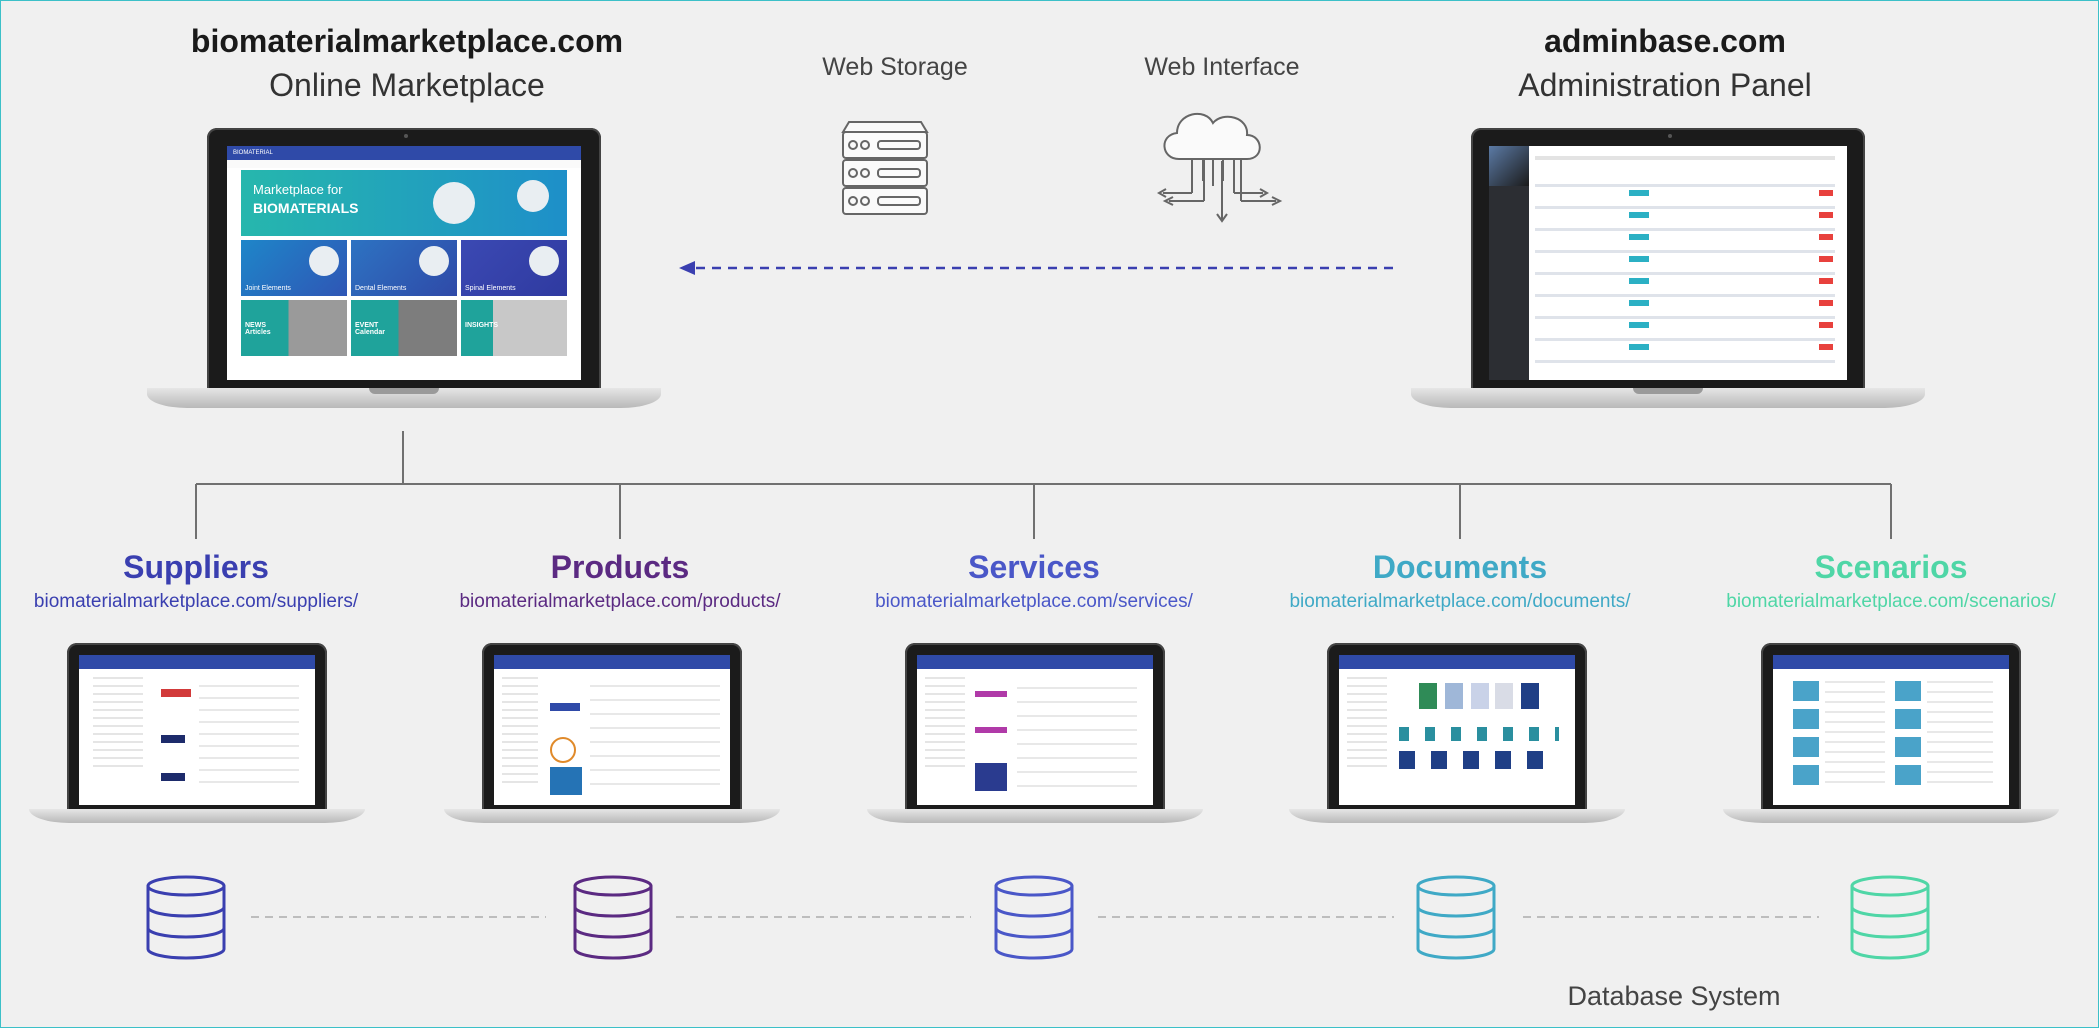 Image resolution: width=2099 pixels, height=1028 pixels. Describe the element at coordinates (407, 41) in the screenshot. I see `marketplace-domain: biomaterialmarketplace.com` at that location.